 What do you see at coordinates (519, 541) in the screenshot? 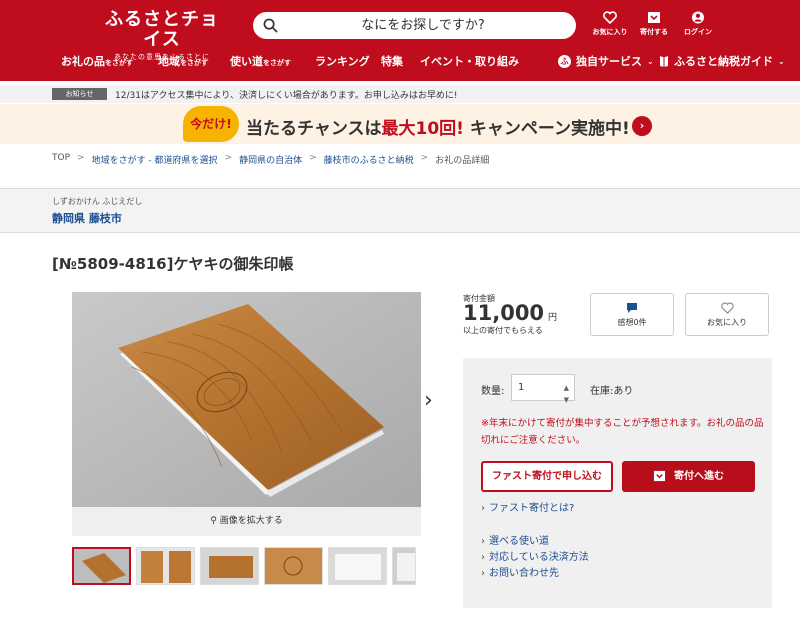
I see `usage-options-label: 選べる使い道` at bounding box center [519, 541].